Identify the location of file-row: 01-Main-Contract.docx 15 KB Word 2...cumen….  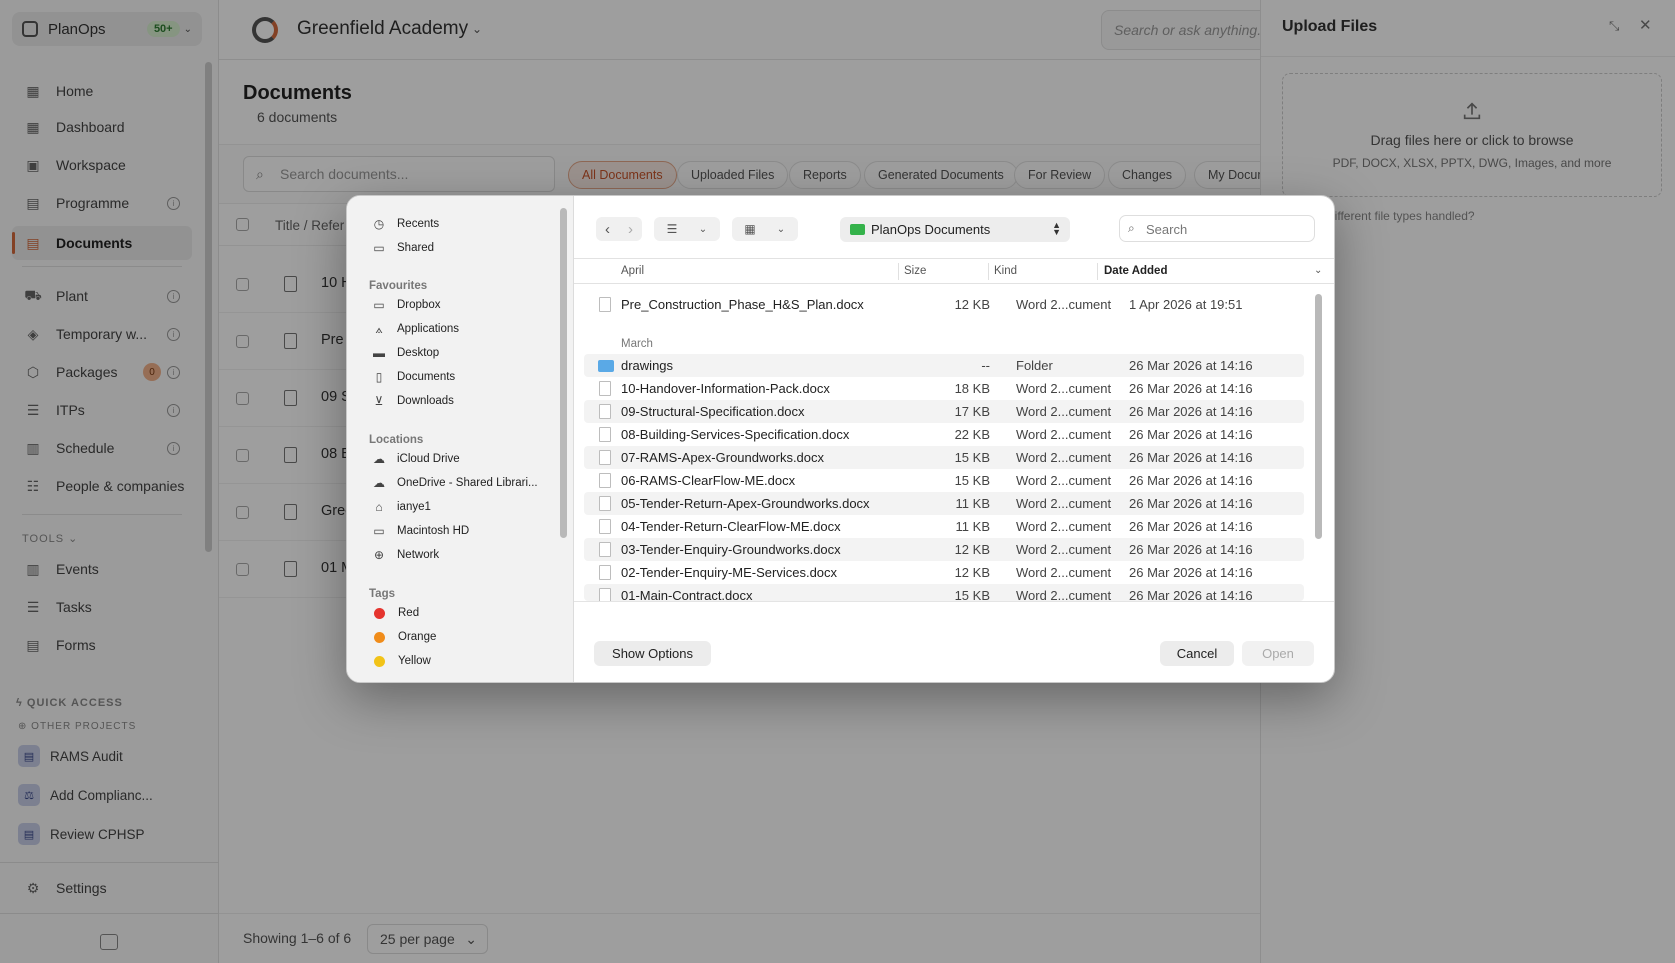
(944, 592).